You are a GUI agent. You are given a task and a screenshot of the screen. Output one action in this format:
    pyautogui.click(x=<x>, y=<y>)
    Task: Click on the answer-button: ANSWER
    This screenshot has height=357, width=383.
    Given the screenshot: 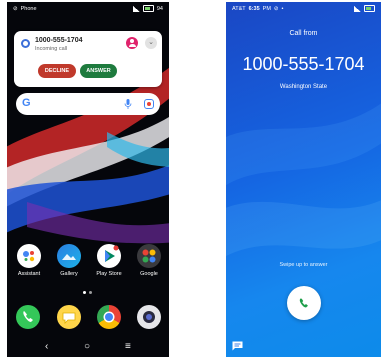 What is the action you would take?
    pyautogui.click(x=98, y=71)
    